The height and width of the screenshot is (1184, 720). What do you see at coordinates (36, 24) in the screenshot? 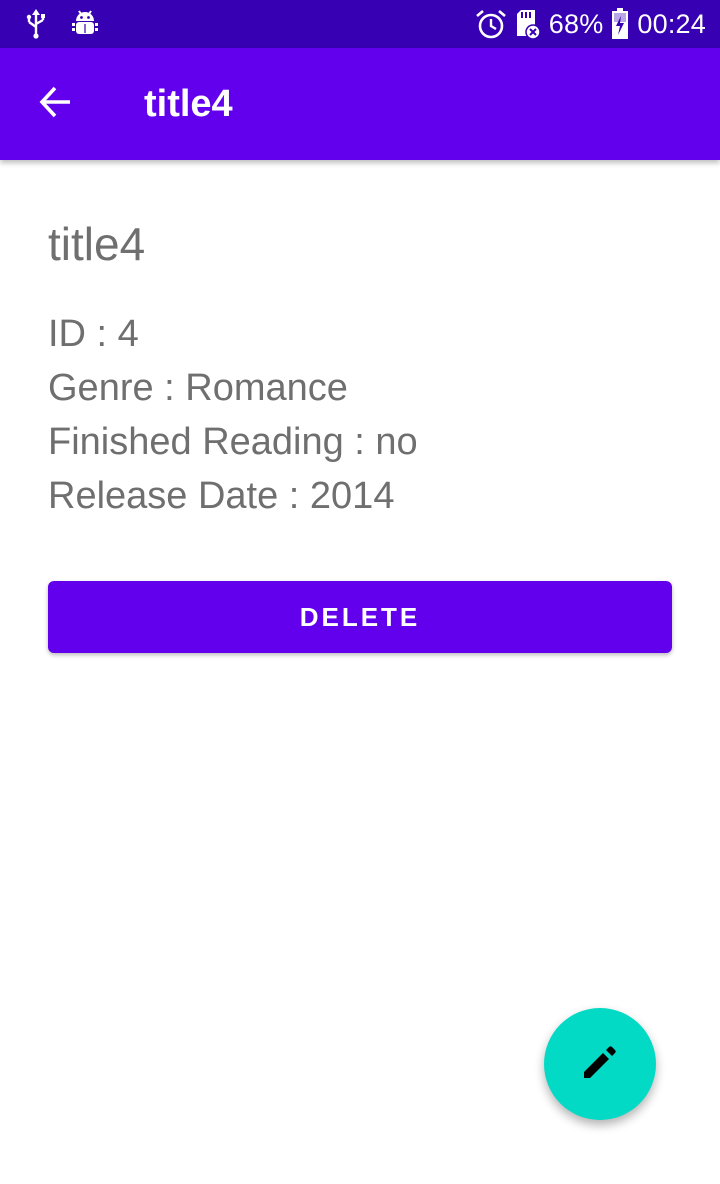
I see `usb-icon` at bounding box center [36, 24].